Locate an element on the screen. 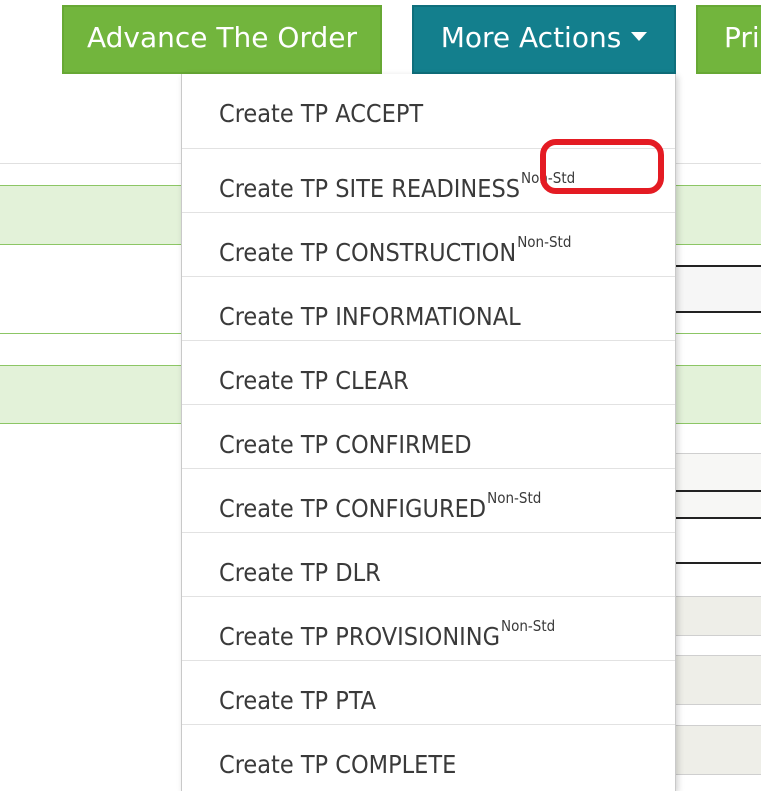  more-actions-button: More Actions is located at coordinates (544, 39).